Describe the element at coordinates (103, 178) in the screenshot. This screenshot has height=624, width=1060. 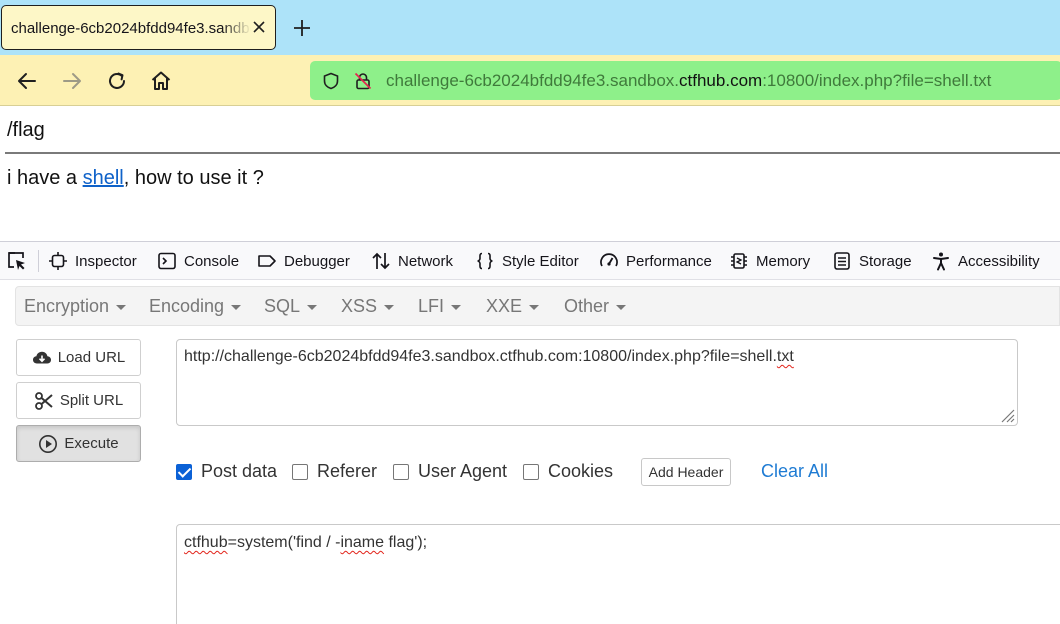
I see `shell-link: shell` at that location.